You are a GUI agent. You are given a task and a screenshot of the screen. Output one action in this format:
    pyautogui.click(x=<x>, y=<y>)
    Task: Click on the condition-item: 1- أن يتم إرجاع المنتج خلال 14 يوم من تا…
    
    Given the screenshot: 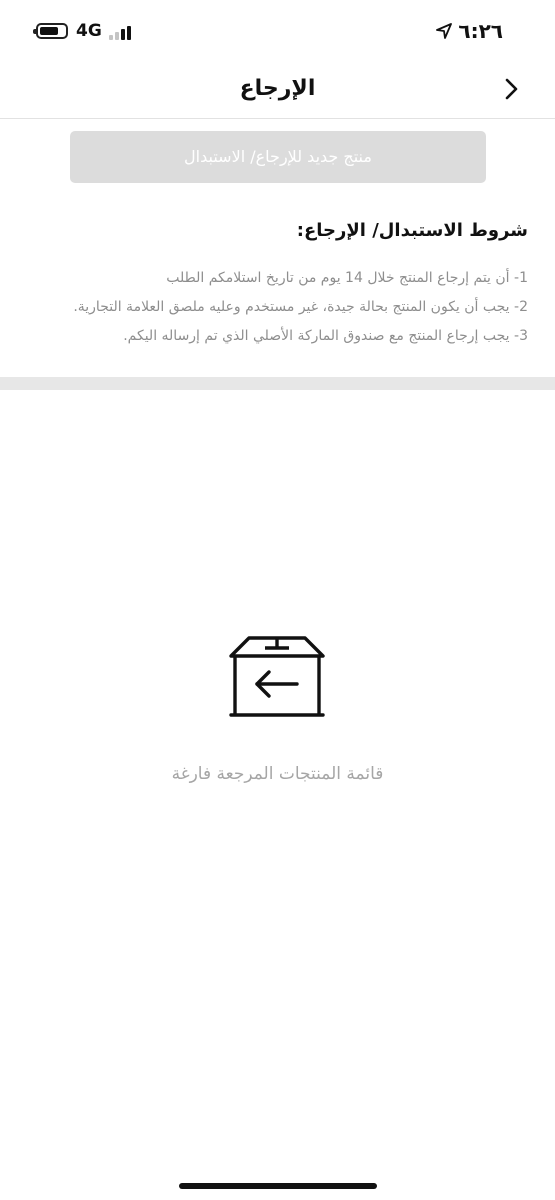 What is the action you would take?
    pyautogui.click(x=347, y=278)
    